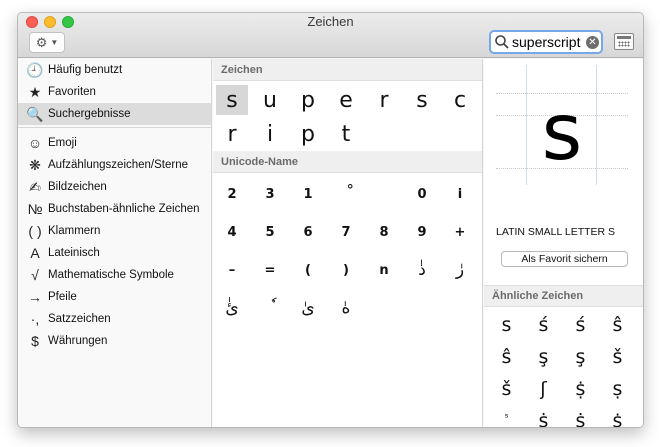 Image resolution: width=660 pixels, height=447 pixels. What do you see at coordinates (270, 194) in the screenshot?
I see `unicode-character-cell: 3` at bounding box center [270, 194].